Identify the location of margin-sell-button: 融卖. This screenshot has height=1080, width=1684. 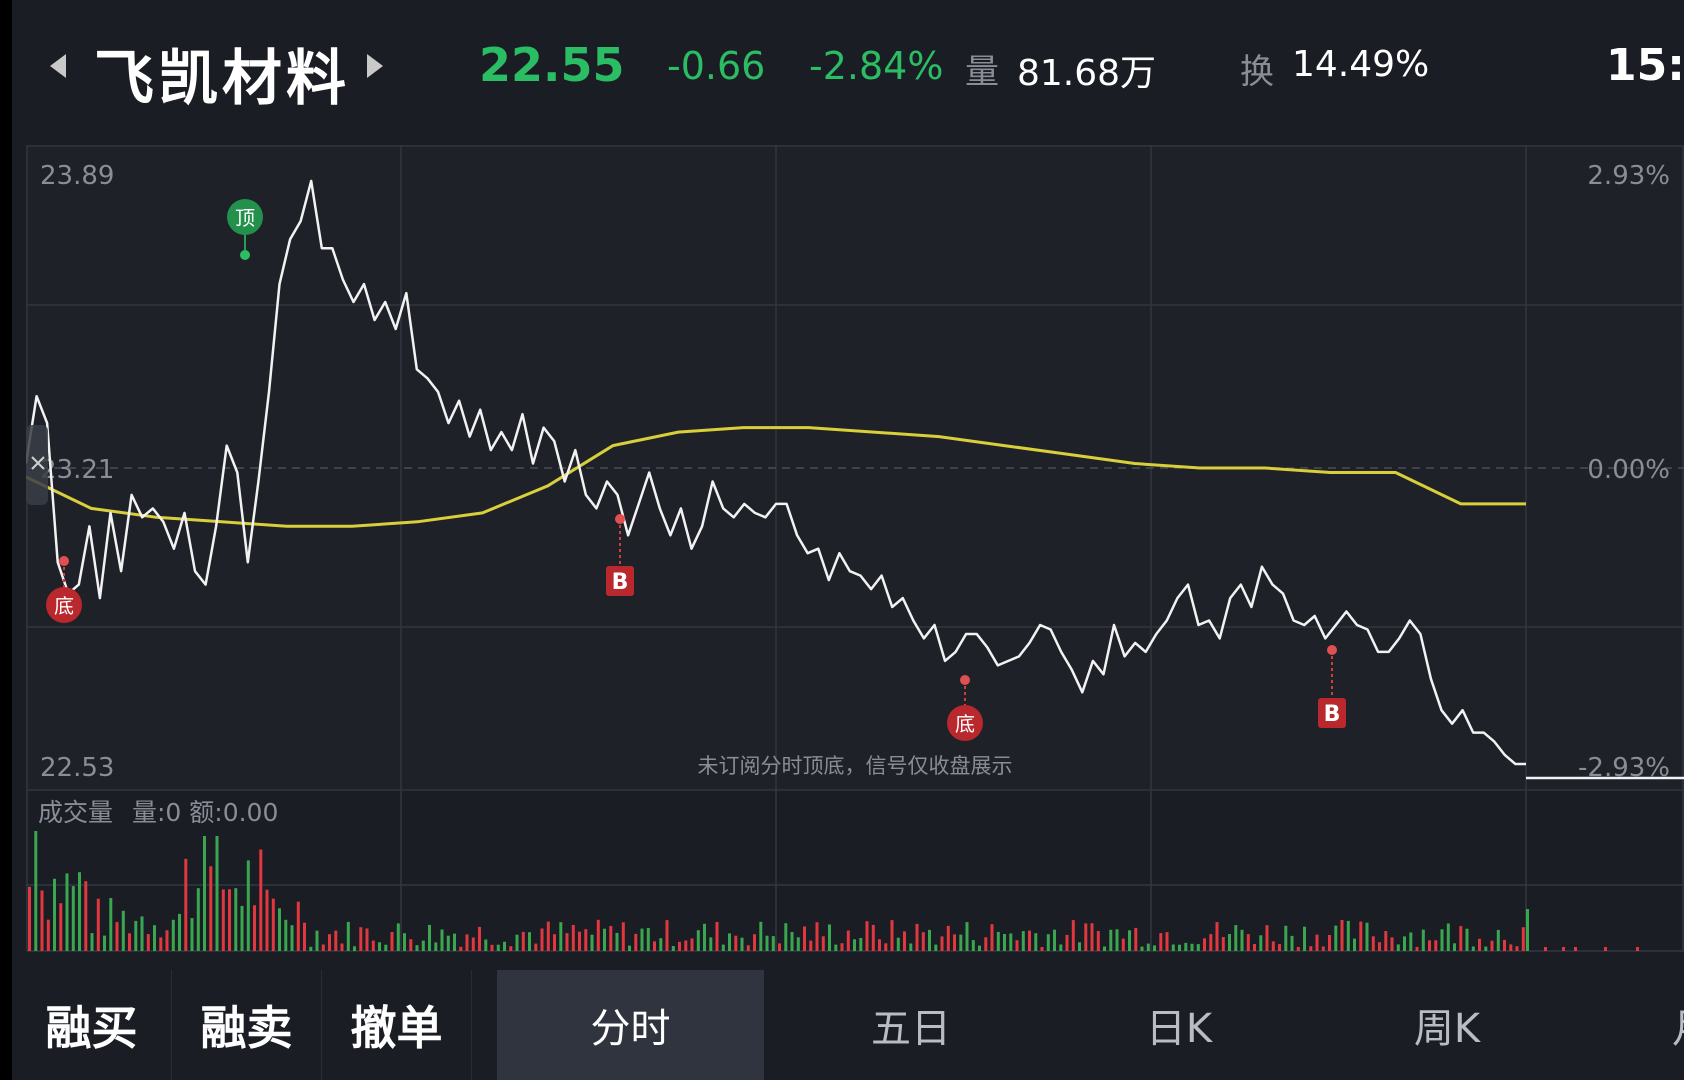
(247, 1025).